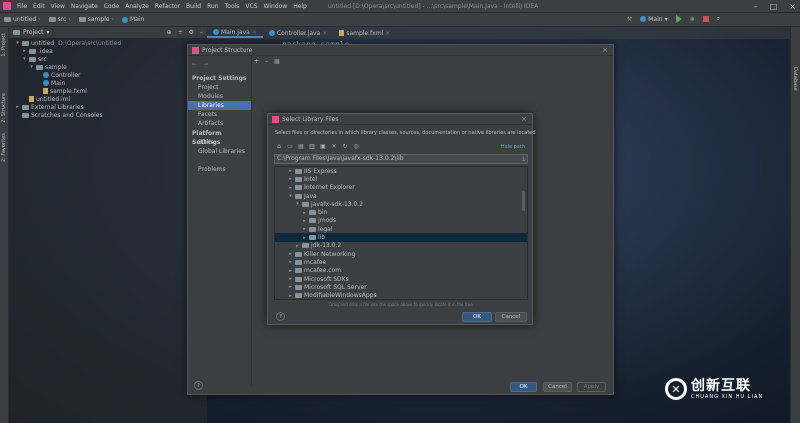 The width and height of the screenshot is (800, 423). I want to click on module-folder-icon: ▥, so click(312, 147).